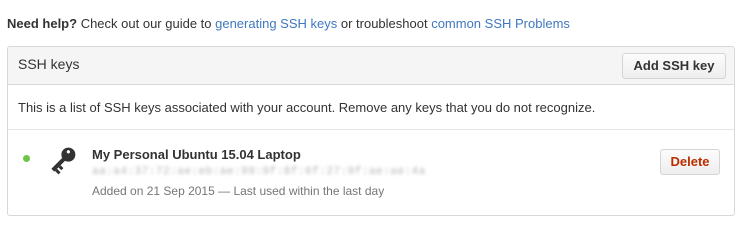 The height and width of the screenshot is (250, 752). Describe the element at coordinates (371, 66) in the screenshot. I see `panel-header: SSH keys Add SSH key` at that location.